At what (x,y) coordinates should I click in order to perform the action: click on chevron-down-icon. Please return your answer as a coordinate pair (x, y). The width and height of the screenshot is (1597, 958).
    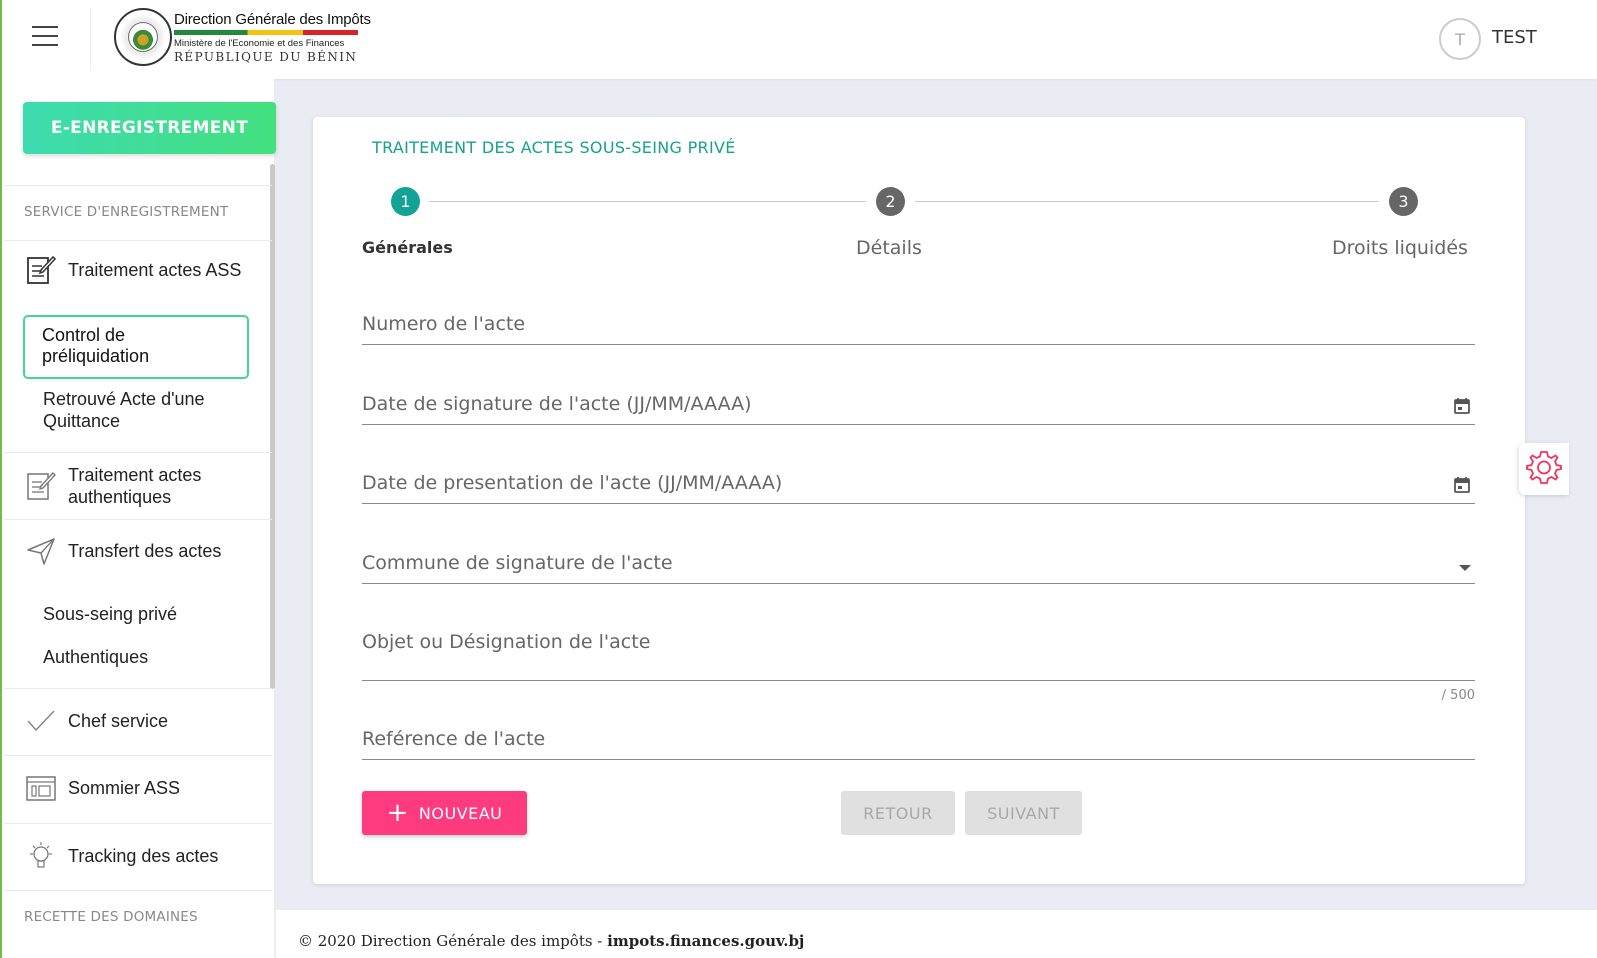
    Looking at the image, I should click on (1465, 567).